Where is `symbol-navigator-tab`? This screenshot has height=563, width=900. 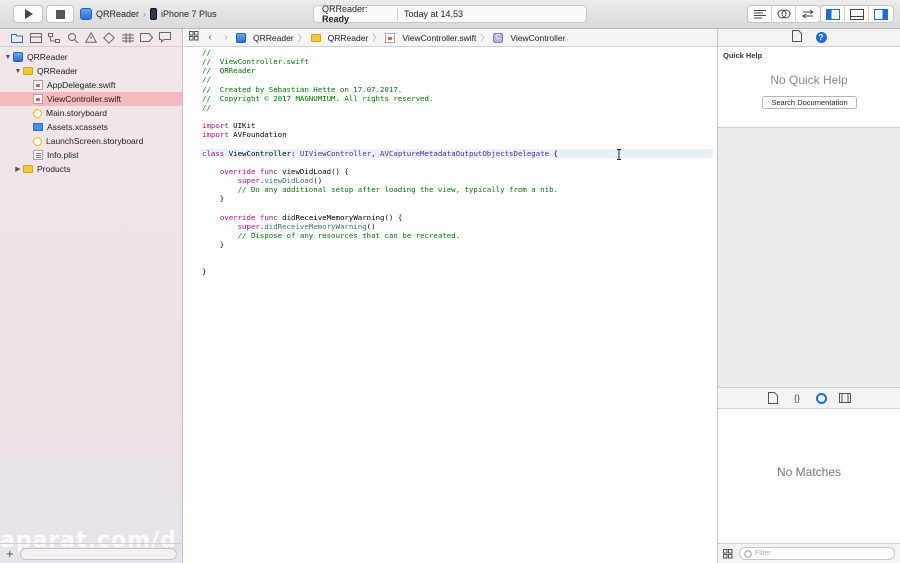
symbol-navigator-tab is located at coordinates (54, 38).